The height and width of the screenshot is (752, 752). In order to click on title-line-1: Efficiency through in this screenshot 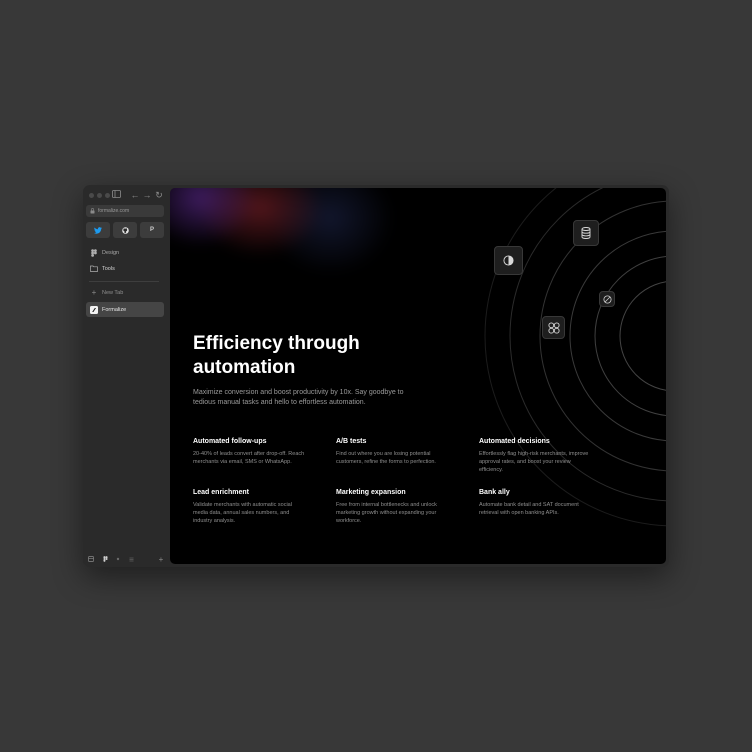, I will do `click(276, 343)`.